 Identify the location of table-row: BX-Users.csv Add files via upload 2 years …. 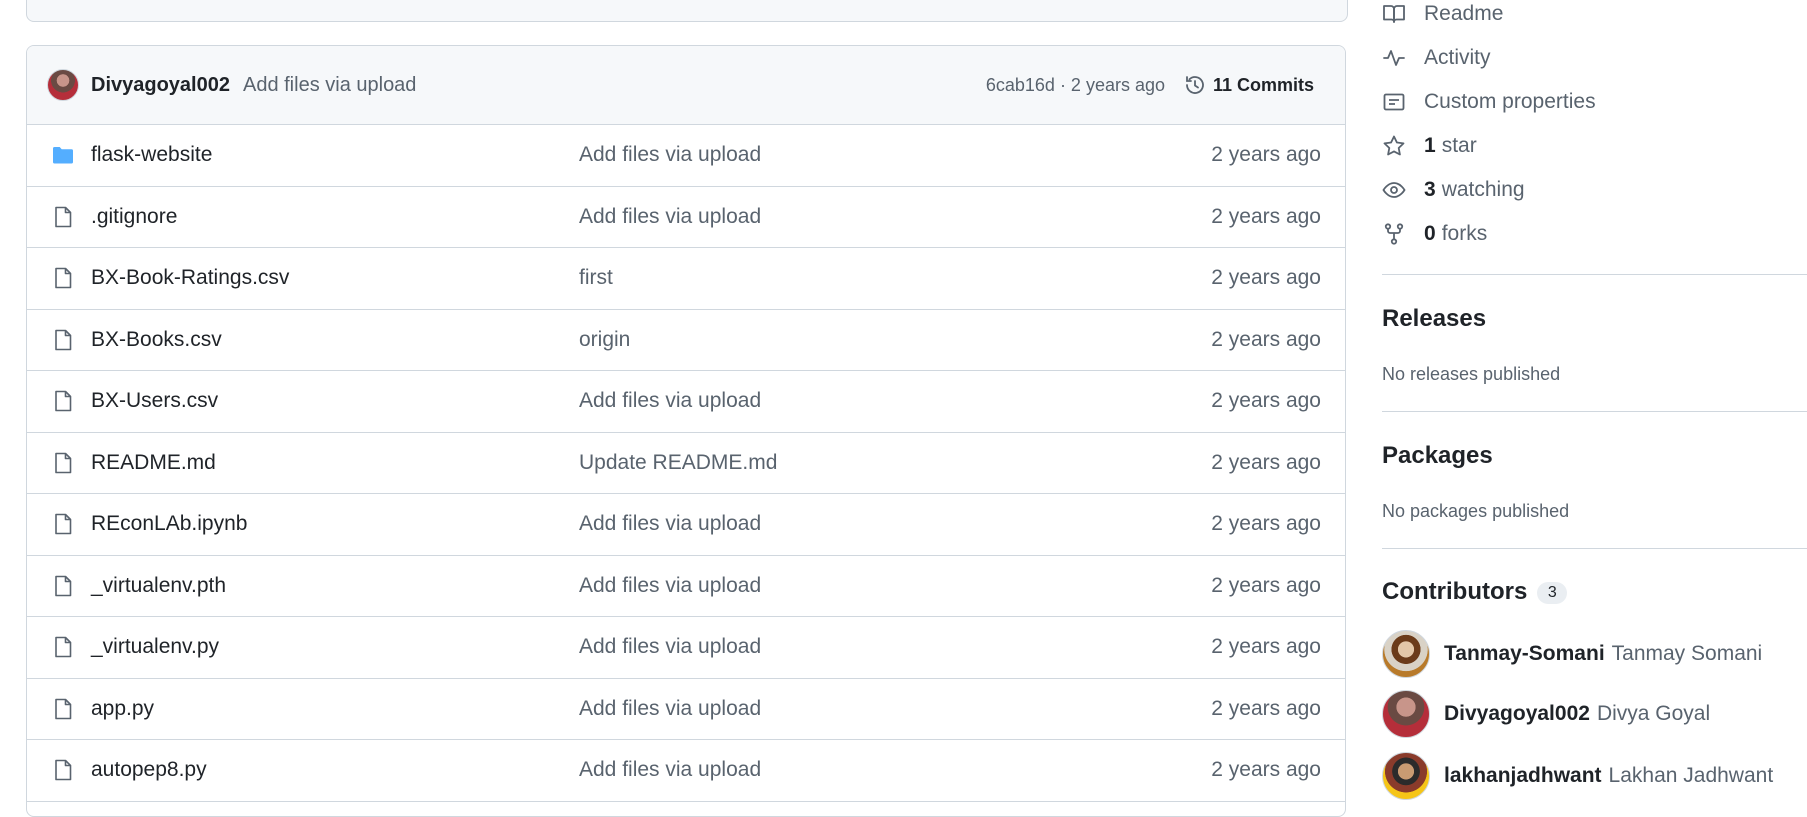
(686, 402).